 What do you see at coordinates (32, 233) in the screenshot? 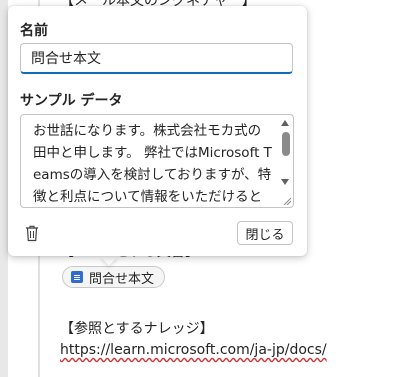
I see `trash-icon` at bounding box center [32, 233].